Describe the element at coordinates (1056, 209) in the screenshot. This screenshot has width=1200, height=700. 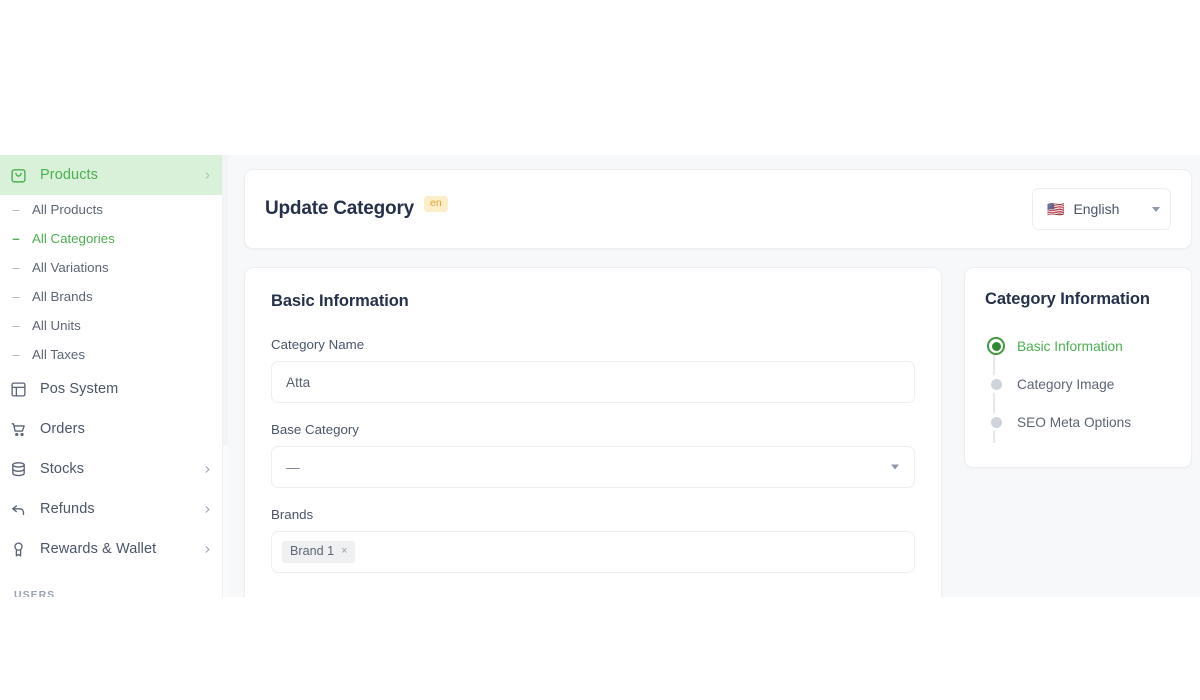
I see `flag-us-icon: 🇺🇸` at that location.